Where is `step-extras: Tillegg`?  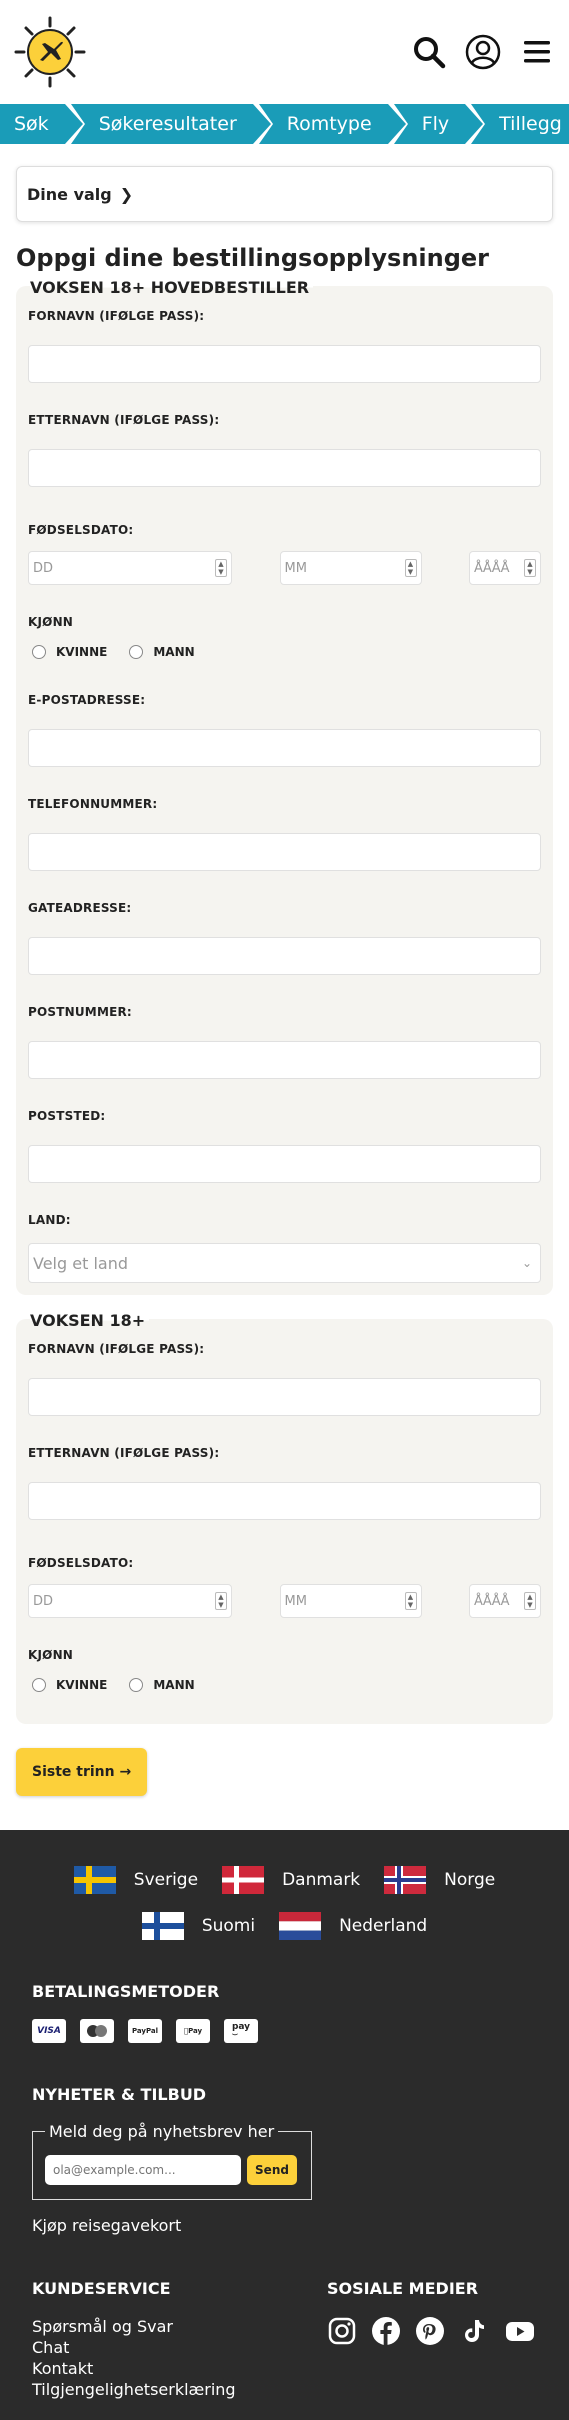
step-extras: Tillegg is located at coordinates (527, 124).